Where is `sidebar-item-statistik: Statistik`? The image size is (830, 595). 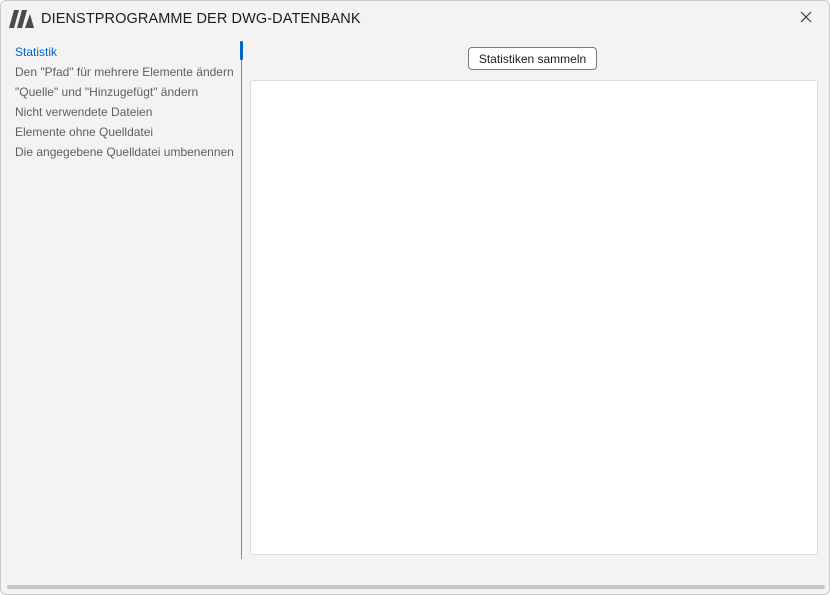 sidebar-item-statistik: Statistik is located at coordinates (36, 52).